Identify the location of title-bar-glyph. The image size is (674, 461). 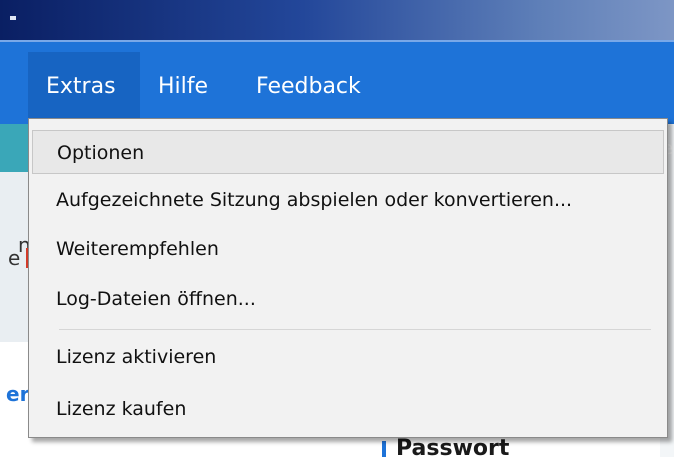
(13, 18).